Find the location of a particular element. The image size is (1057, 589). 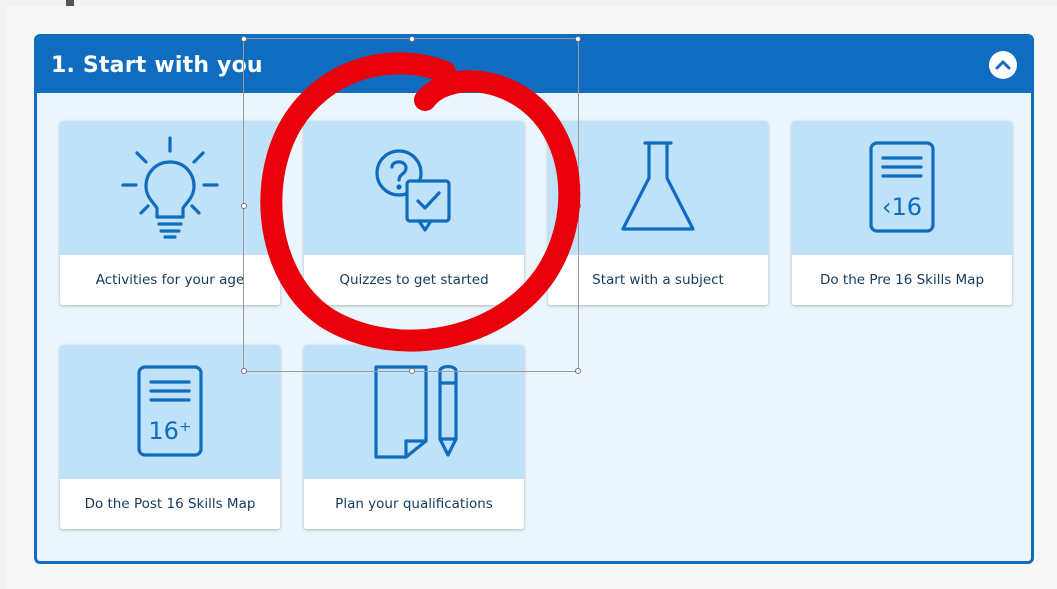

card-do-the-post-16-skills-map: 16⁺ Do the Post 16 Skills Map is located at coordinates (170, 437).